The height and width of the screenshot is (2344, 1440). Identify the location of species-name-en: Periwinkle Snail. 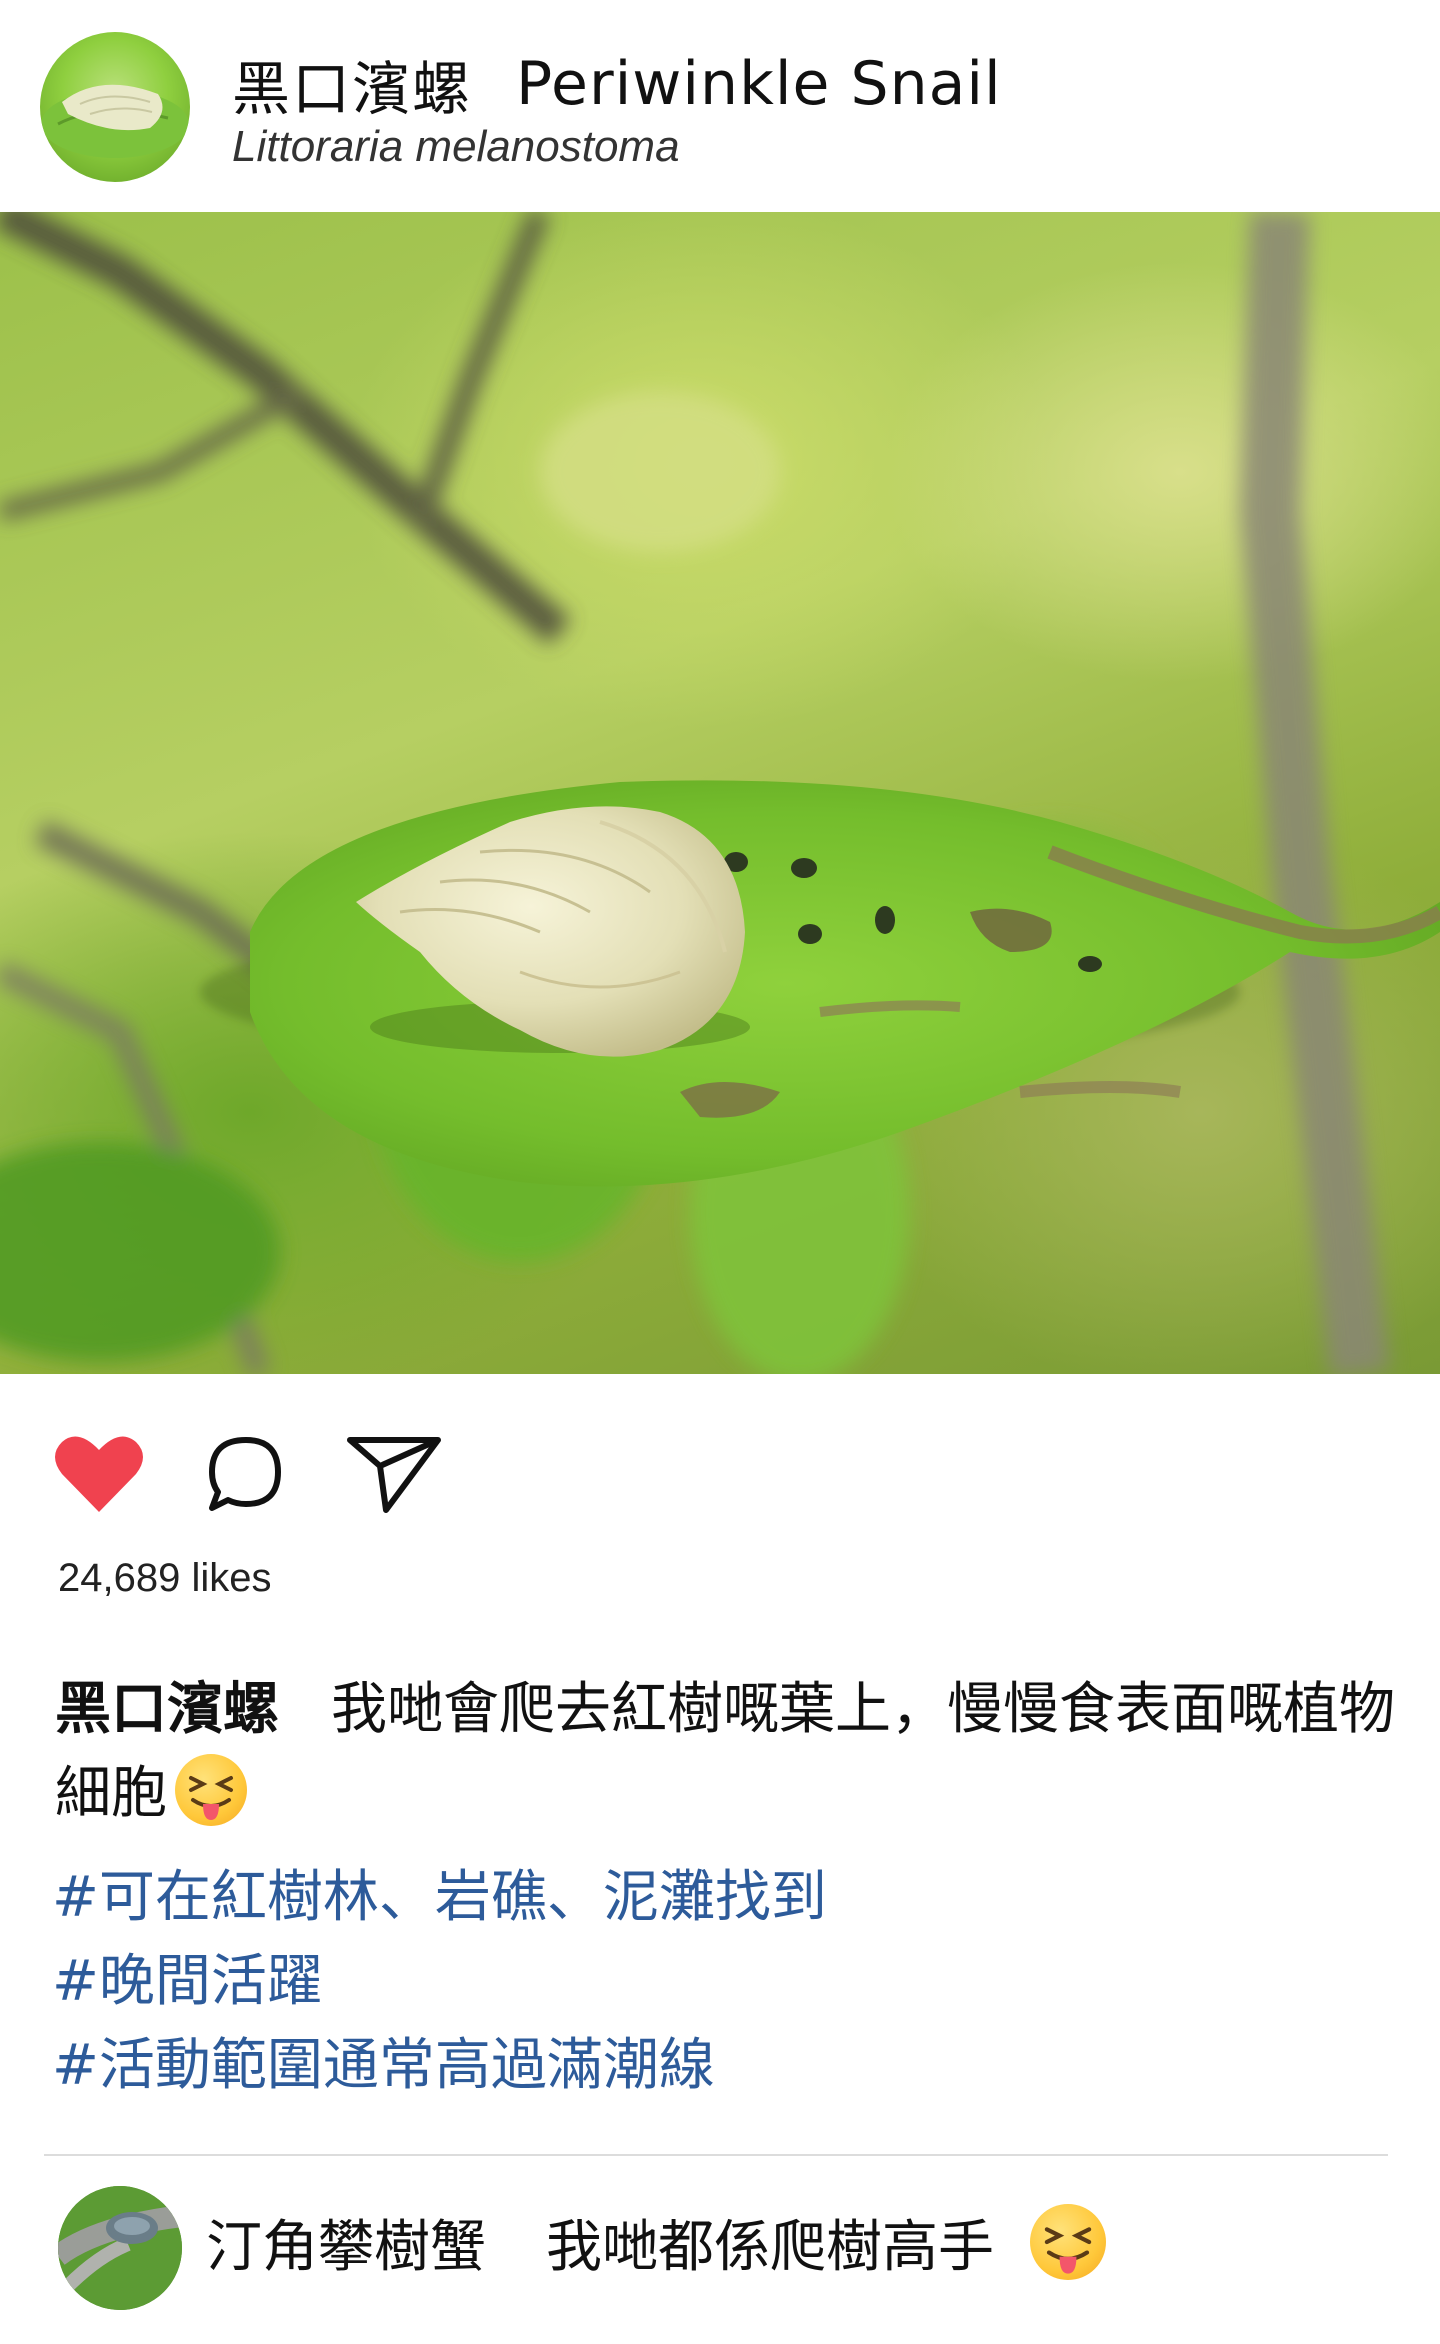
(759, 84).